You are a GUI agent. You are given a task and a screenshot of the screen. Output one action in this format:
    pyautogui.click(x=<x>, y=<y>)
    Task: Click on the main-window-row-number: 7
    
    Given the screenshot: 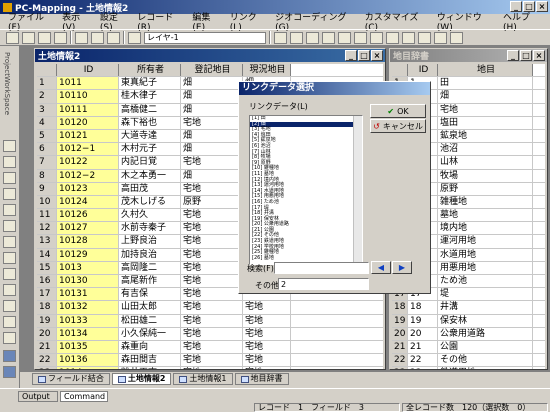 What is the action you would take?
    pyautogui.click(x=47, y=162)
    